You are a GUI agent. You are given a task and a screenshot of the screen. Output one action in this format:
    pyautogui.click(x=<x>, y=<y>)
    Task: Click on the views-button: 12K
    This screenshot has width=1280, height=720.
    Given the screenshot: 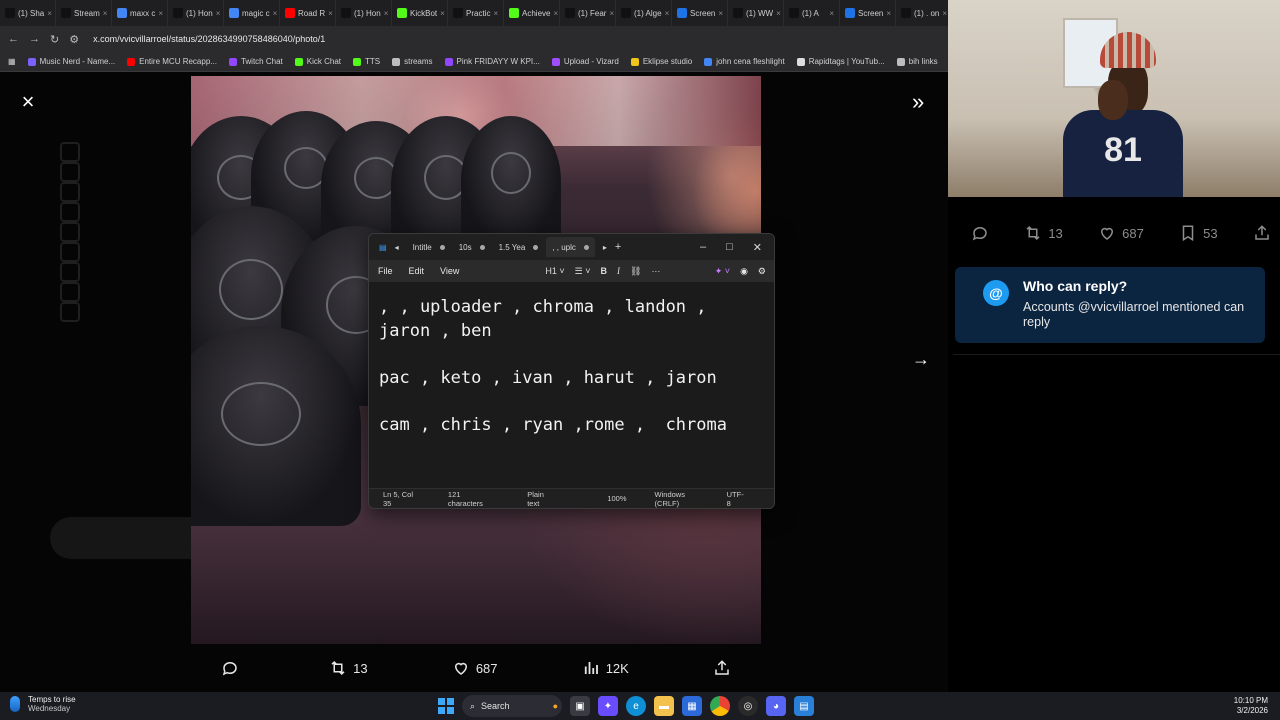 What is the action you would take?
    pyautogui.click(x=605, y=668)
    